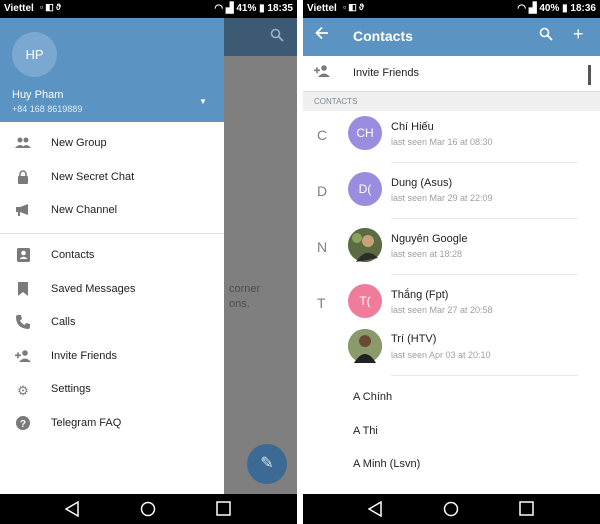 This screenshot has width=600, height=524. Describe the element at coordinates (253, 8) in the screenshot. I see `status-right: ◠ ▟ 41% ▮ 18:35` at that location.